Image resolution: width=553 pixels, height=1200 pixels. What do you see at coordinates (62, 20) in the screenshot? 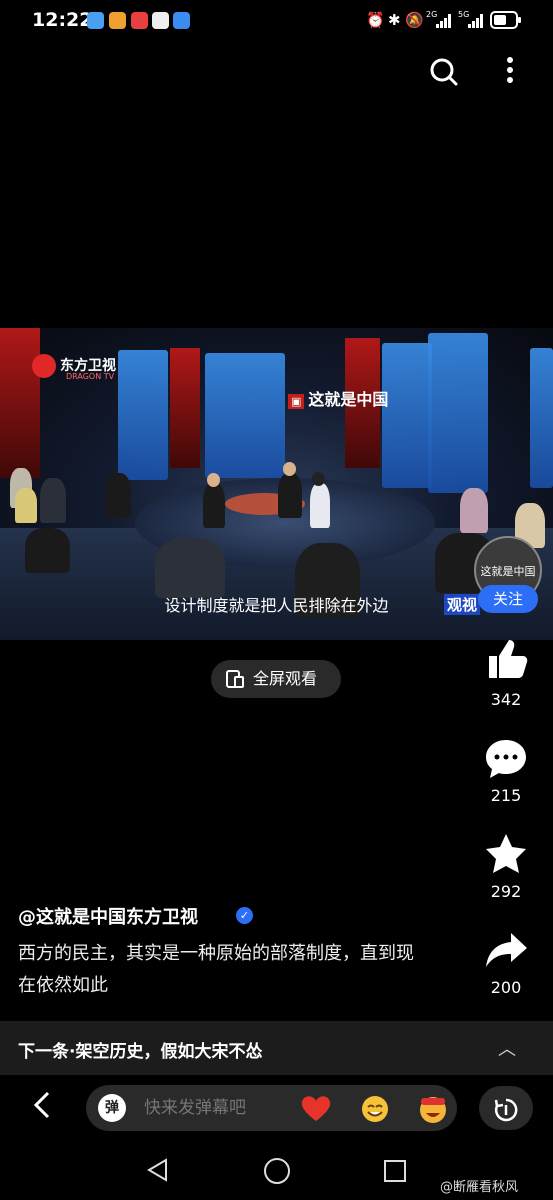
I see `status-time: 12:22` at bounding box center [62, 20].